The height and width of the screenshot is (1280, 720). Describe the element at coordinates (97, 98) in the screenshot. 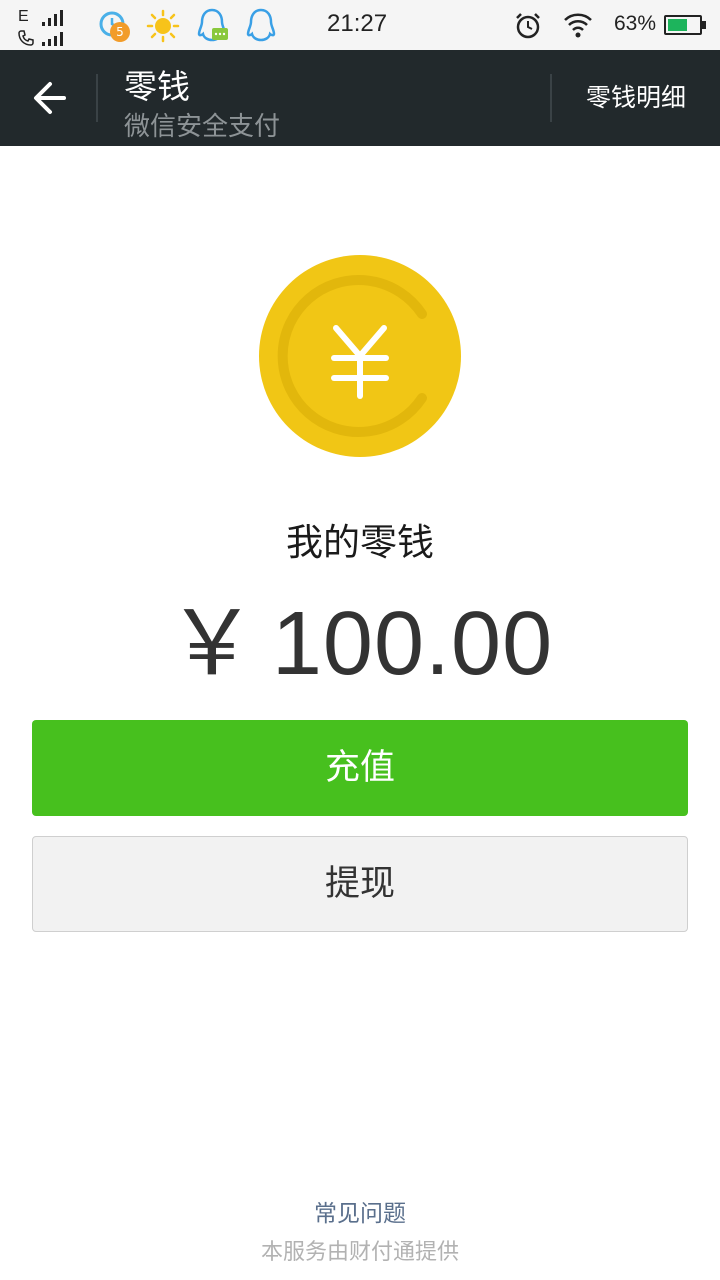

I see `nav-divider-left` at that location.